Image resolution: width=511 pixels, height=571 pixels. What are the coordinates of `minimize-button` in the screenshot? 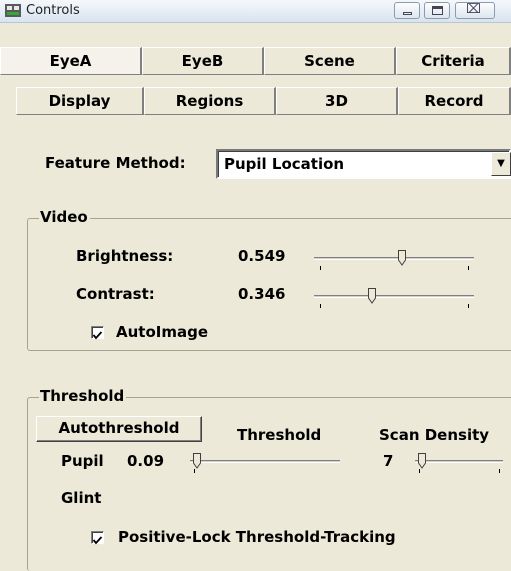 It's located at (407, 10).